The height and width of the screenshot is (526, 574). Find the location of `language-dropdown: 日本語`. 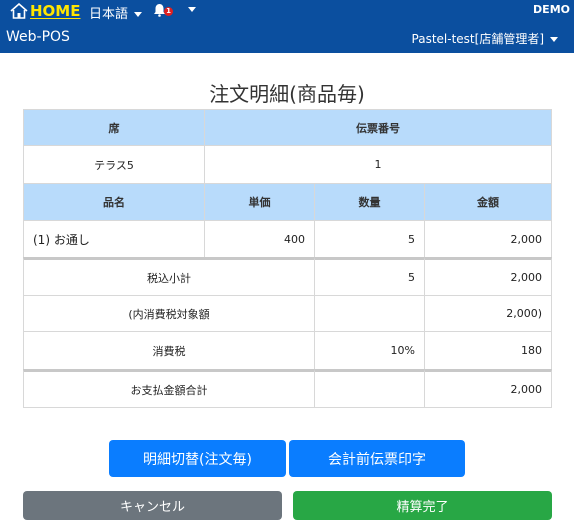

language-dropdown: 日本語 is located at coordinates (116, 12).